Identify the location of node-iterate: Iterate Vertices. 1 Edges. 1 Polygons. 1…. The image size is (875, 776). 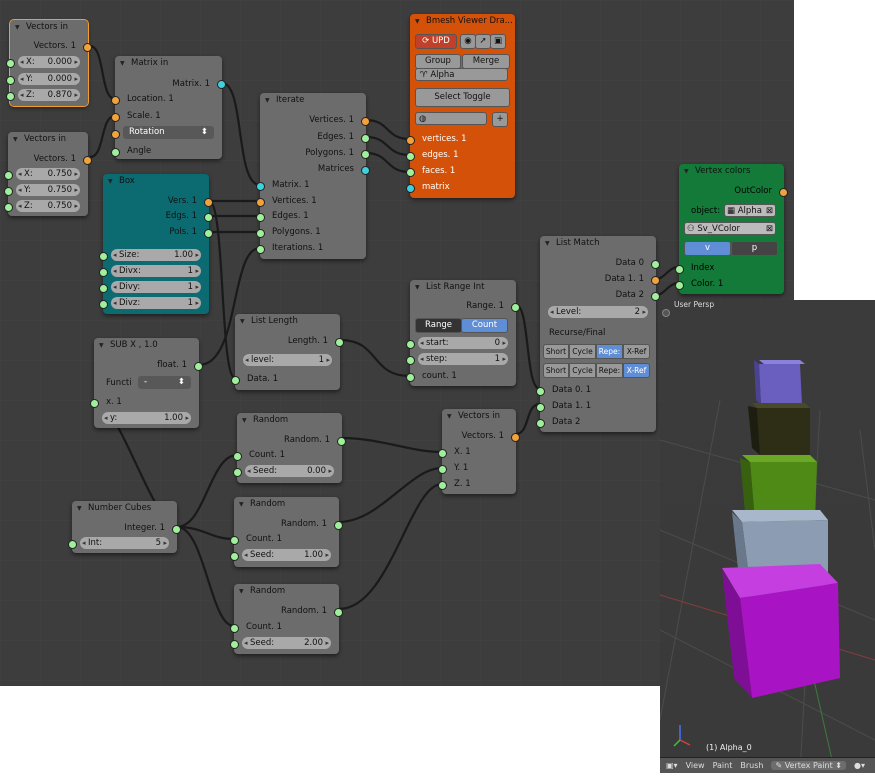
(313, 176).